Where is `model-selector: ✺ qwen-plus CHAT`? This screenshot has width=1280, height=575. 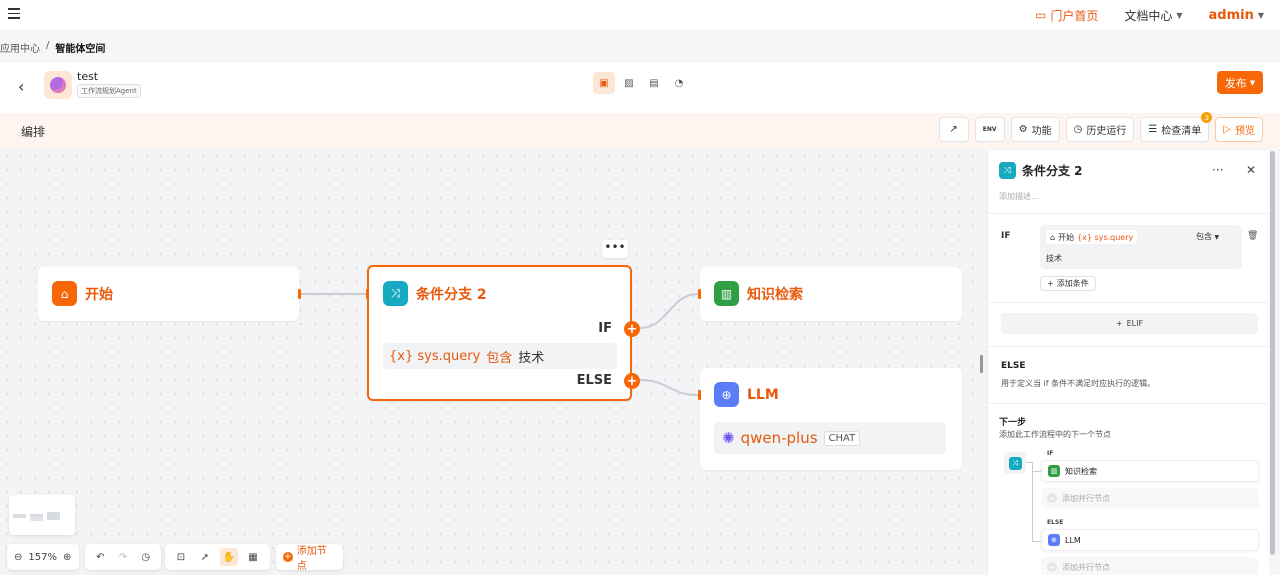
model-selector: ✺ qwen-plus CHAT is located at coordinates (830, 438).